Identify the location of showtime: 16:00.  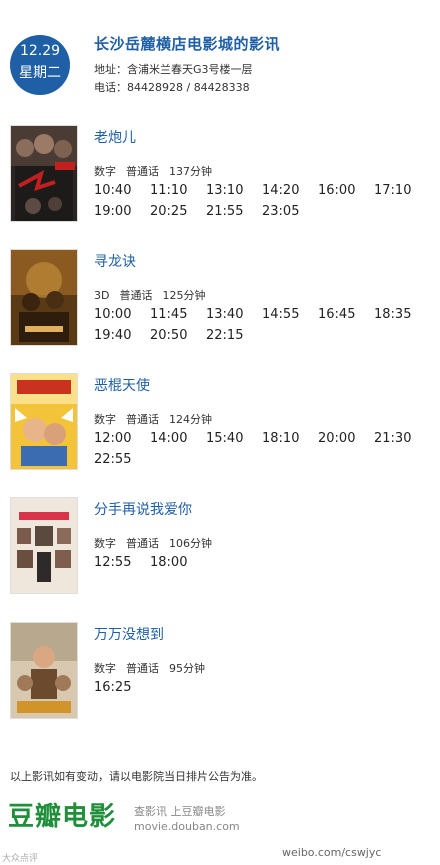
(346, 191).